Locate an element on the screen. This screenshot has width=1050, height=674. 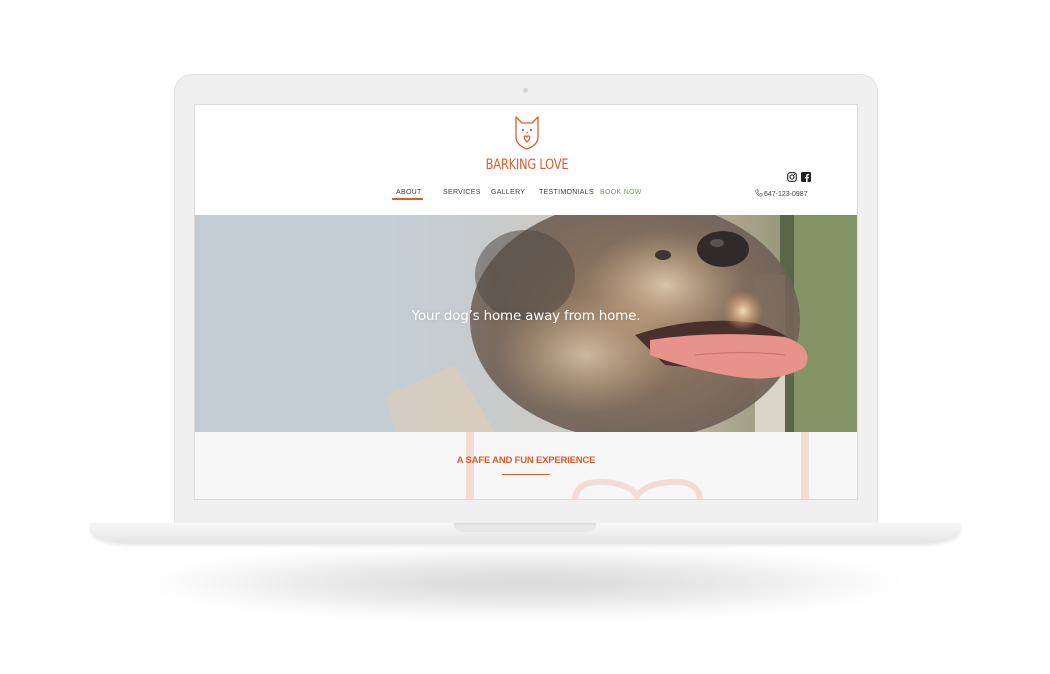
nav-item-testimonials: TESTIMONIALS is located at coordinates (566, 192).